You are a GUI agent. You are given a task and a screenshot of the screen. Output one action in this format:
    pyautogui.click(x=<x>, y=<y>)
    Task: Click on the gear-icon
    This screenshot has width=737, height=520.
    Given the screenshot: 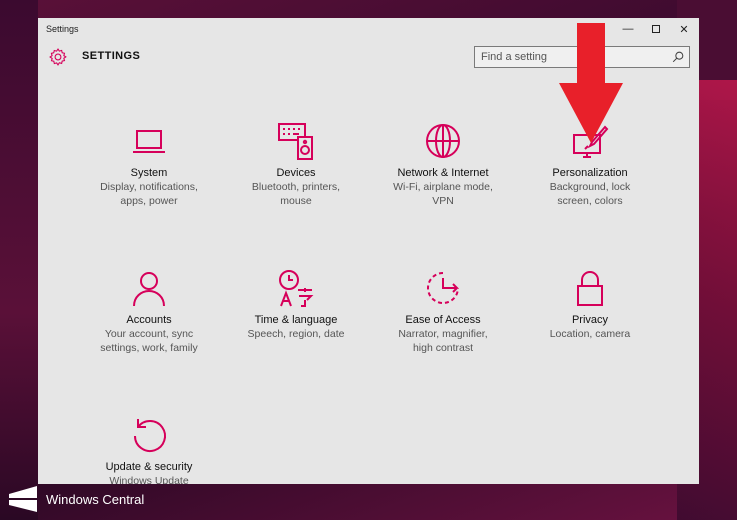 What is the action you would take?
    pyautogui.click(x=58, y=57)
    